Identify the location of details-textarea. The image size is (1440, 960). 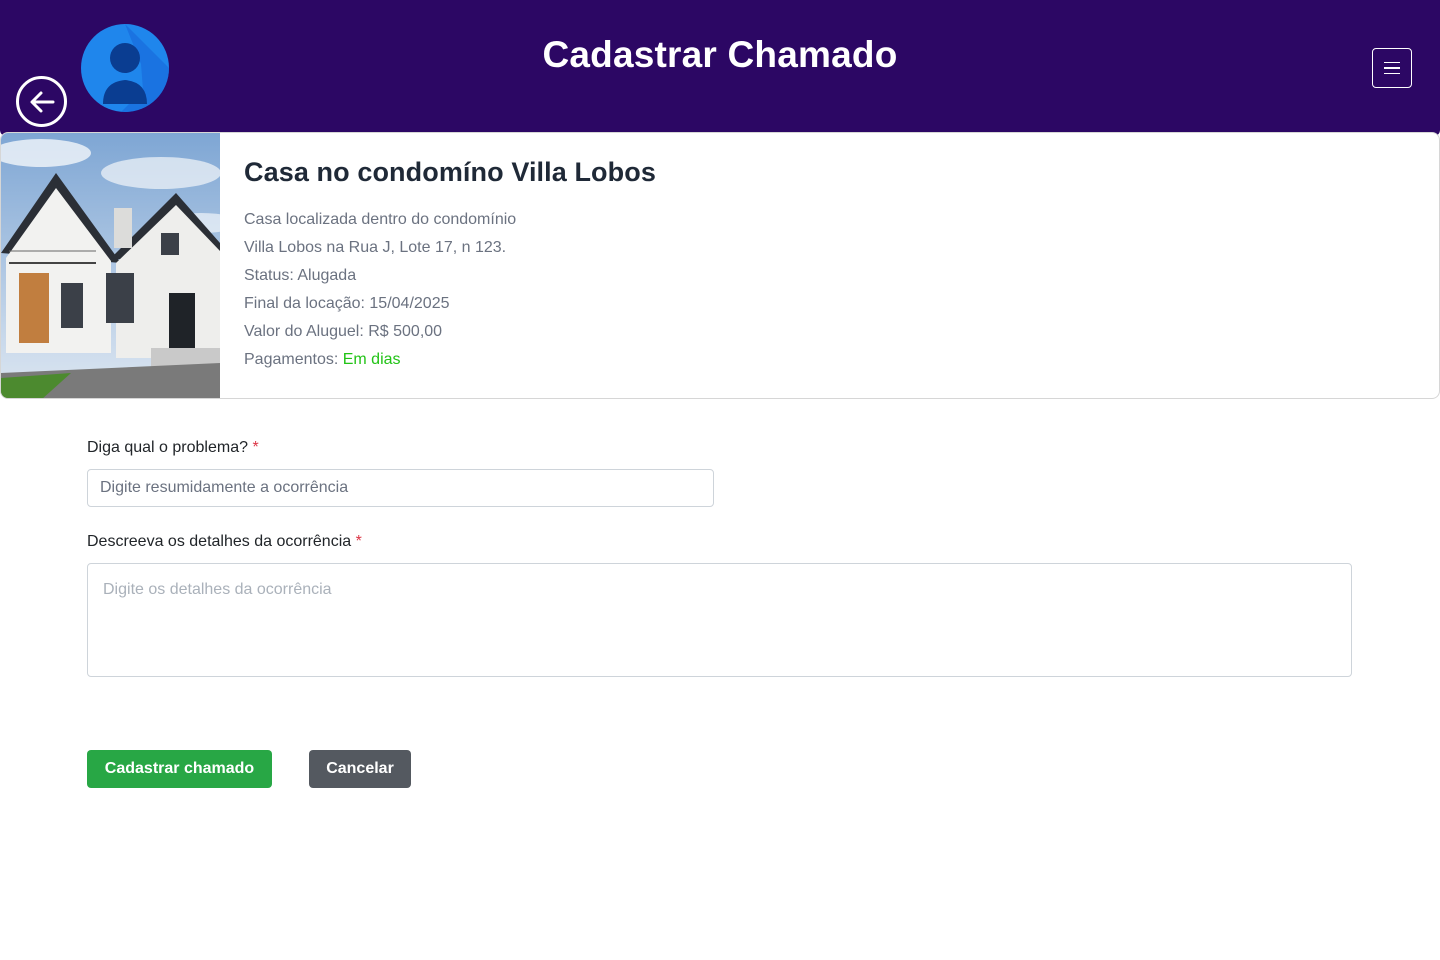
(719, 620).